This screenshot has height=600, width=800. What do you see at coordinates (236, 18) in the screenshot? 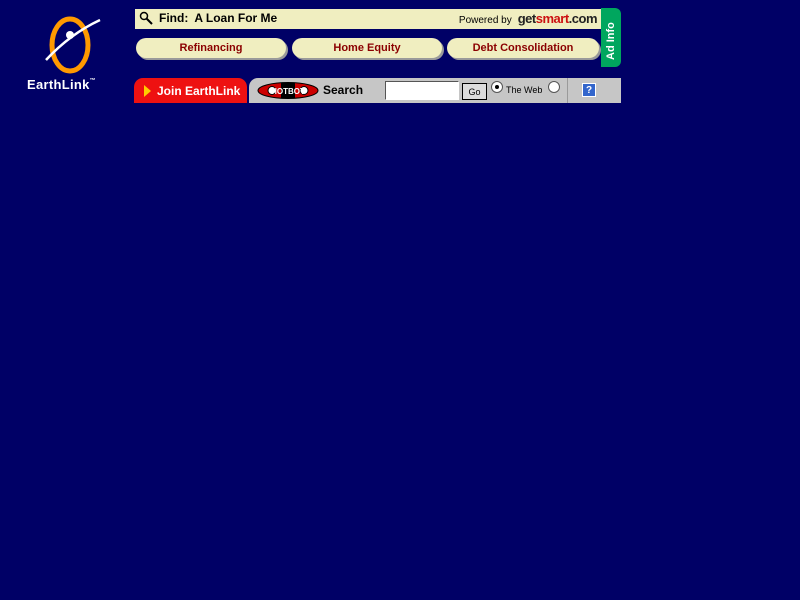
I see `ad-query: A Loan For Me` at bounding box center [236, 18].